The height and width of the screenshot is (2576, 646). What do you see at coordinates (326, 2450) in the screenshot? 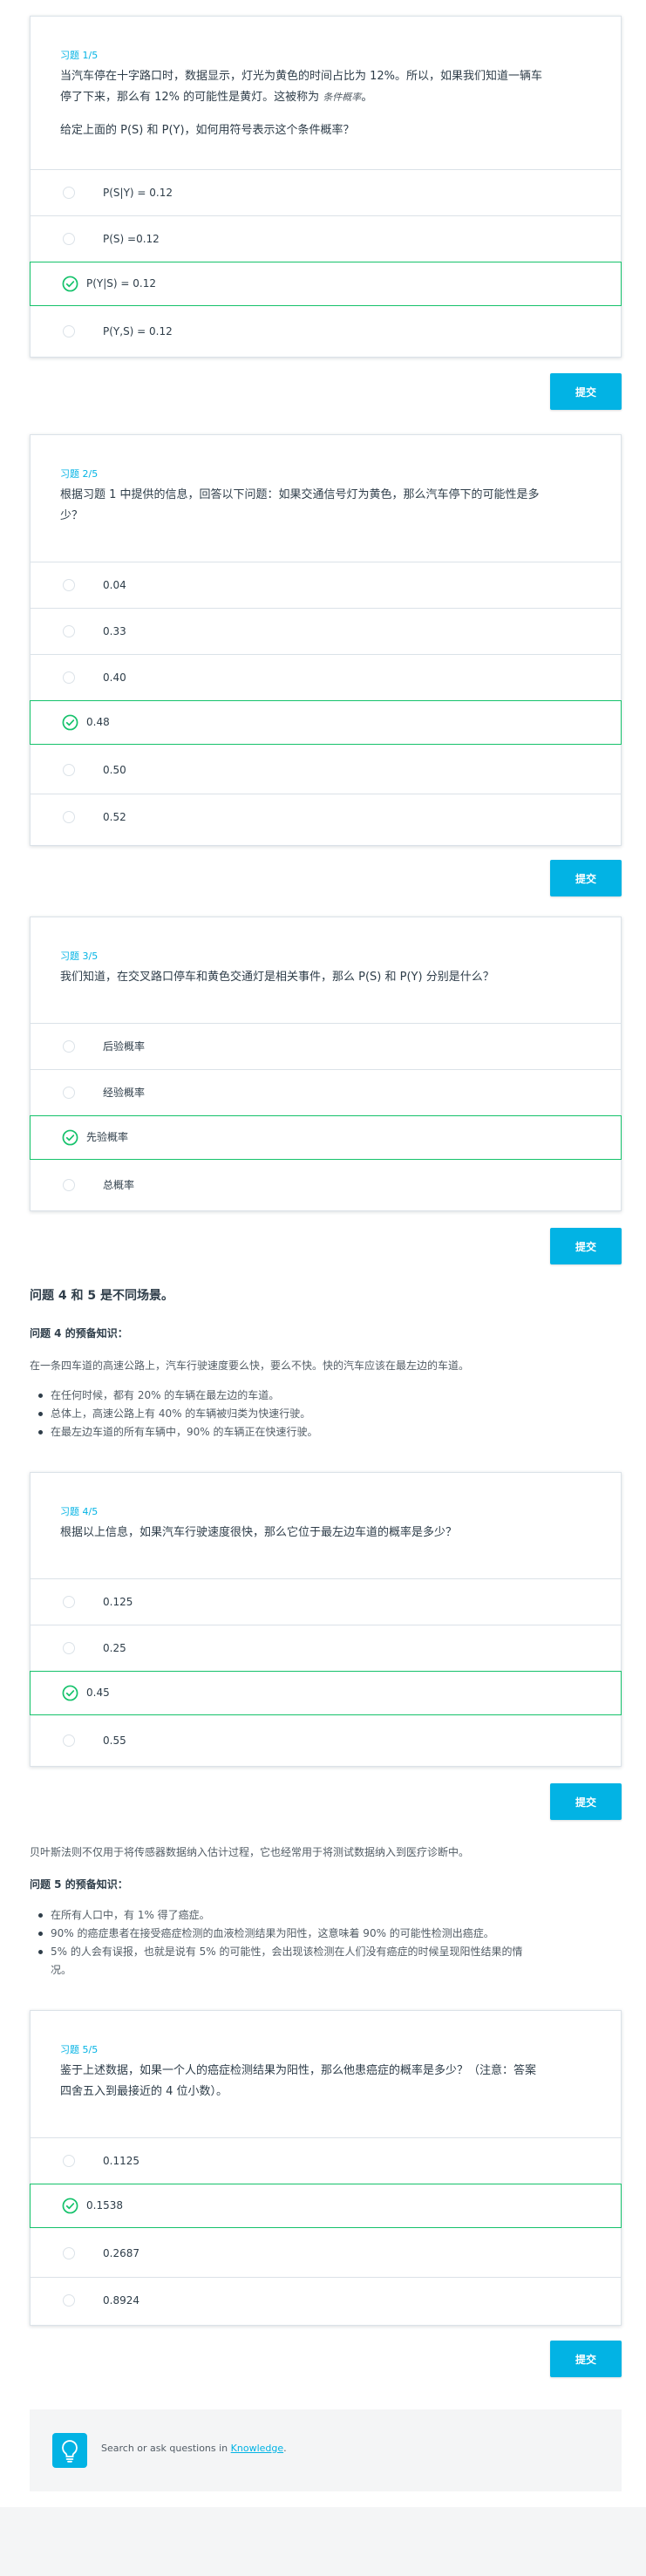
I see `knowledge-panel: Search or ask questions in Knowledge.` at bounding box center [326, 2450].